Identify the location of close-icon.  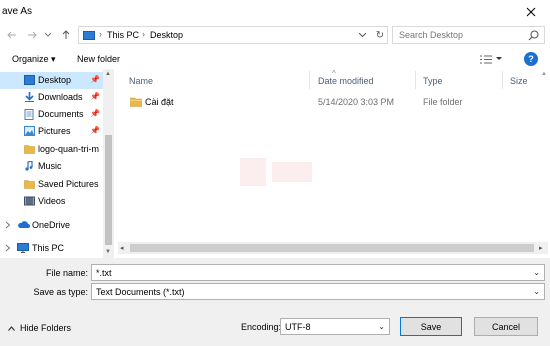
(531, 12).